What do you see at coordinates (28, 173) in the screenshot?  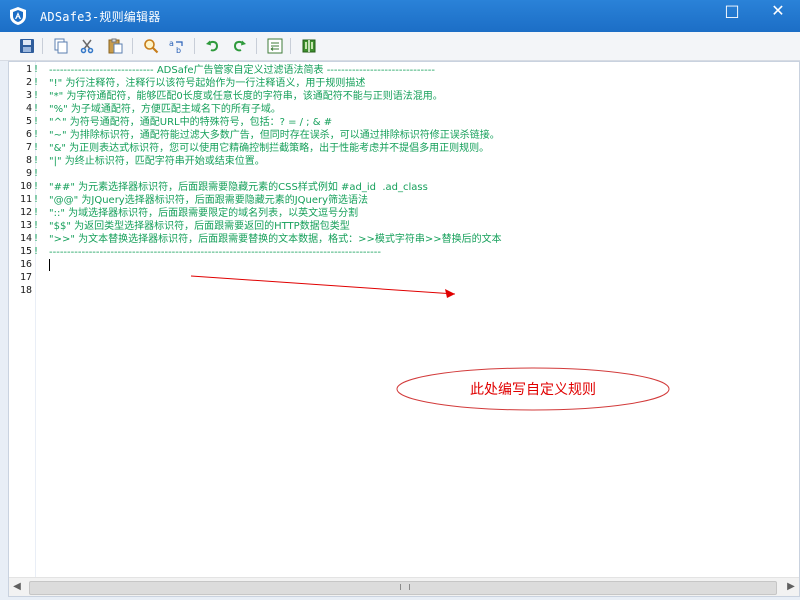 I see `line-number: 9` at bounding box center [28, 173].